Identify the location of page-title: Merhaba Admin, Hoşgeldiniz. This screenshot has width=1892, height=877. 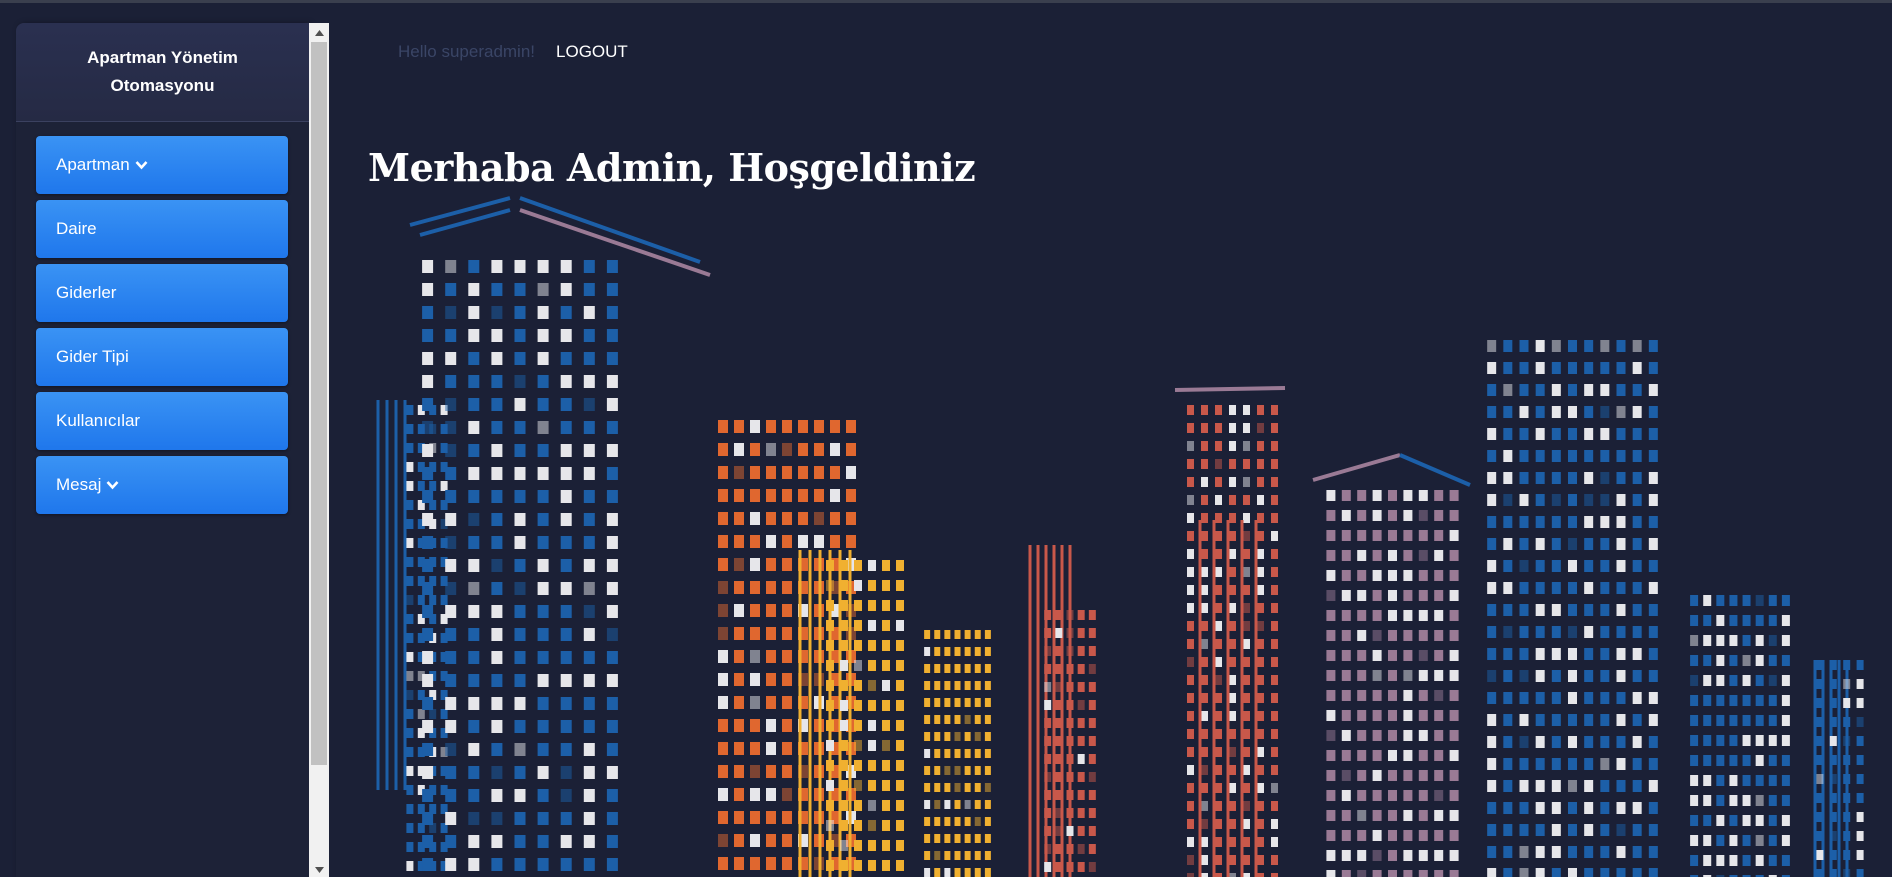
(672, 167).